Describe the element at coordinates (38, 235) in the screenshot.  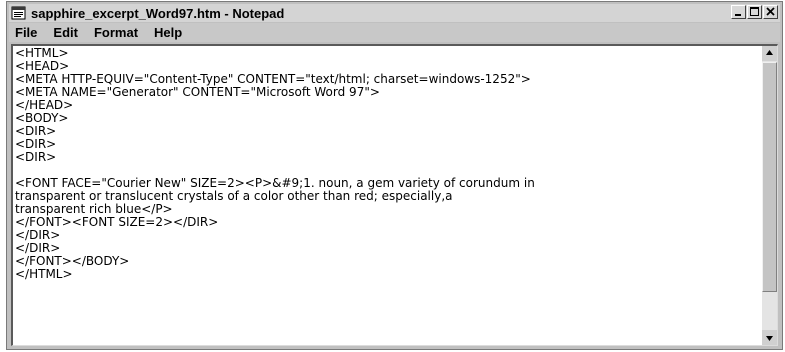
I see `editor-line: </DIR>` at that location.